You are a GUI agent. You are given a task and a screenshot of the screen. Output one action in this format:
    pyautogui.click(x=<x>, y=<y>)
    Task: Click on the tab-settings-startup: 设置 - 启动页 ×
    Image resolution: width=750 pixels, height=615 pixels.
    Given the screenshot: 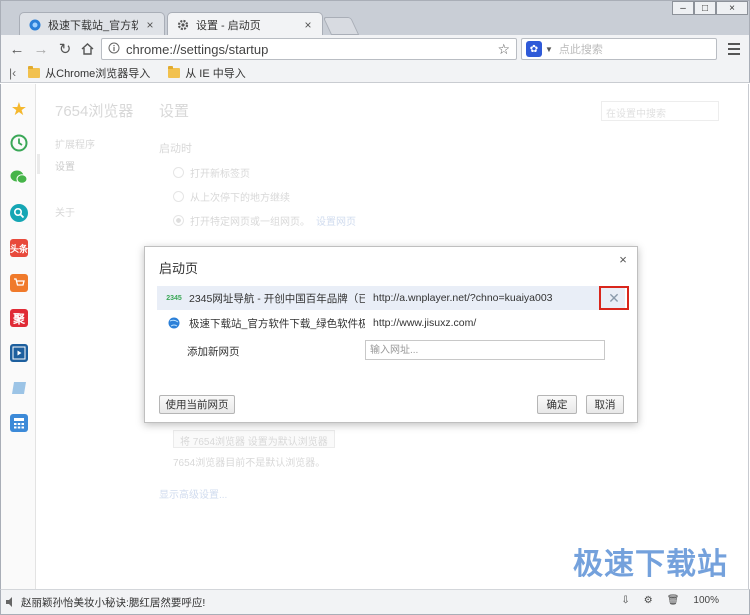 What is the action you would take?
    pyautogui.click(x=245, y=24)
    